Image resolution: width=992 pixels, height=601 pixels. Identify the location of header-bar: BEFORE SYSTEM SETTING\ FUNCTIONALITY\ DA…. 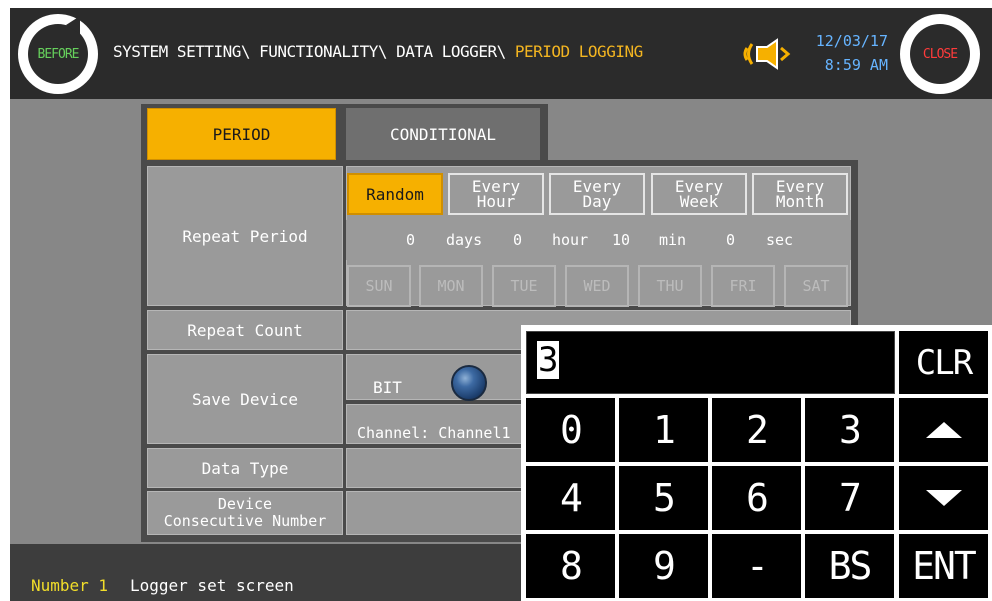
(501, 53).